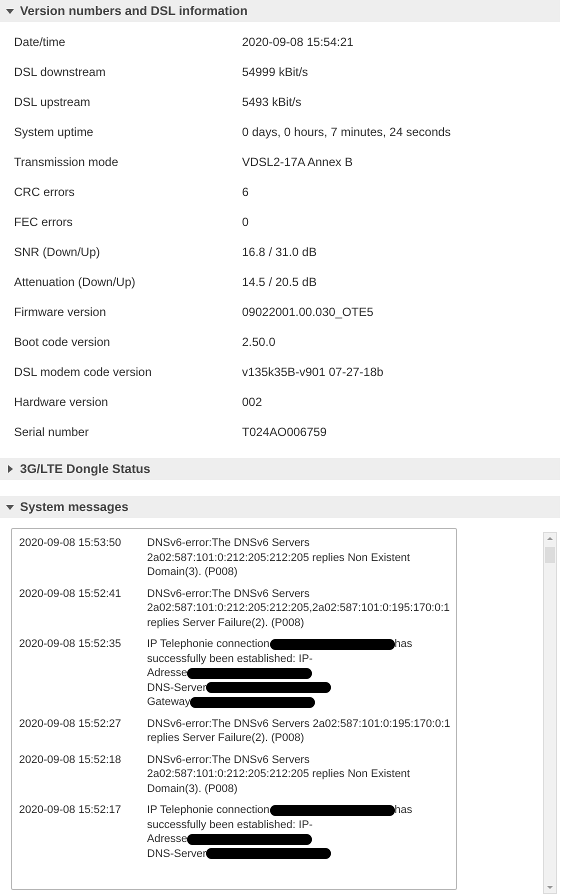 This screenshot has height=896, width=570. I want to click on info-value: 6, so click(246, 192).